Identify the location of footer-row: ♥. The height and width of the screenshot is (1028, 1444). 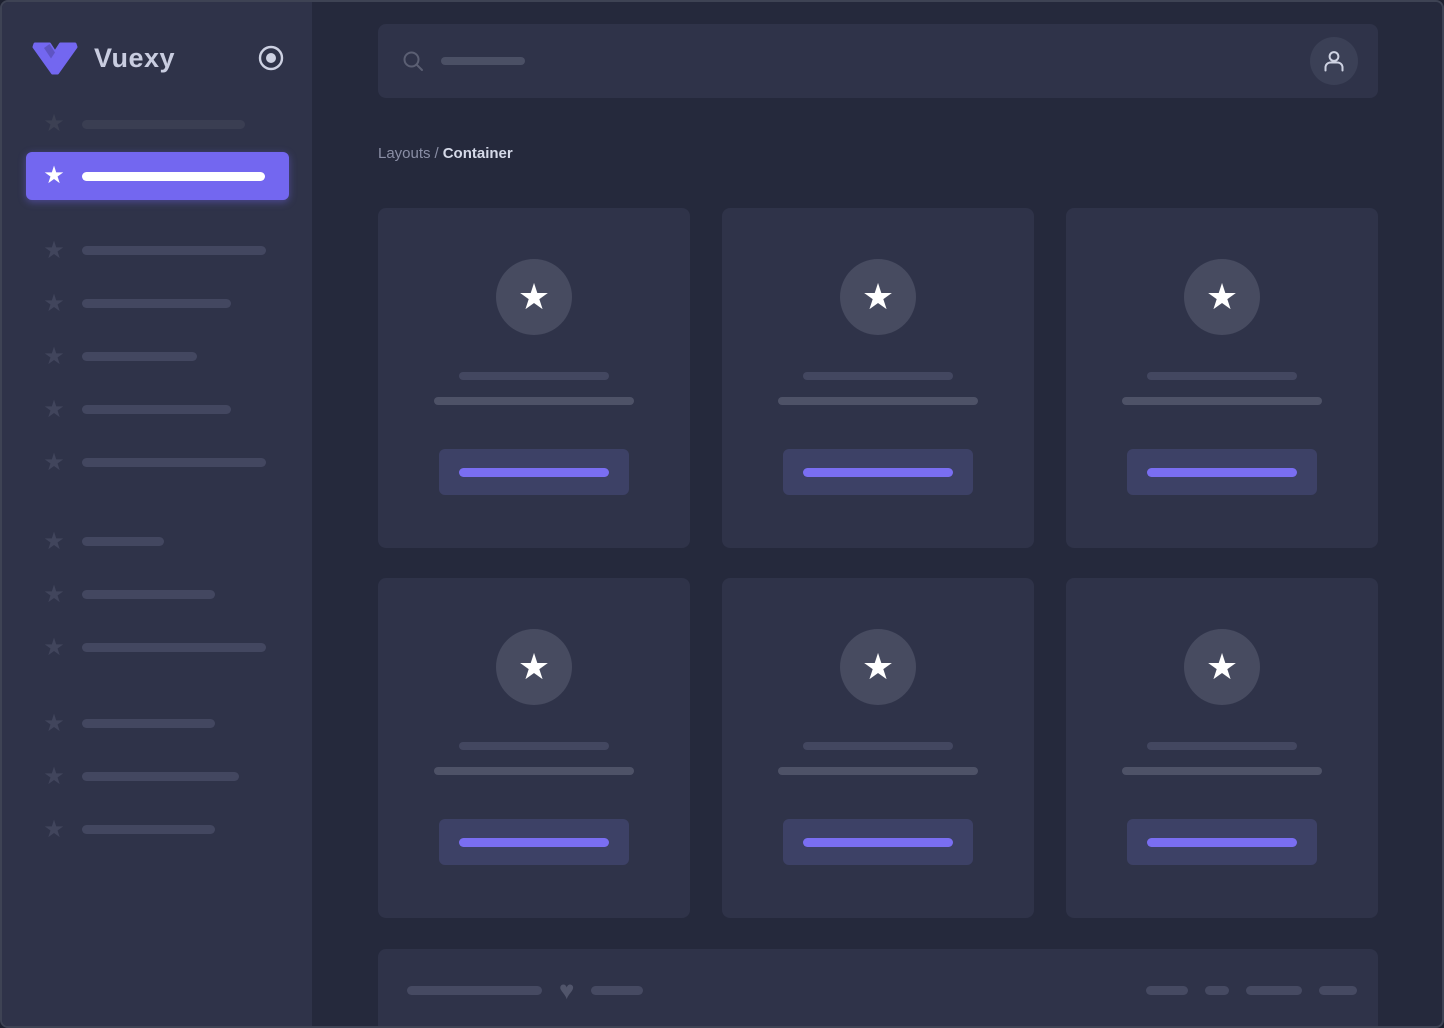
(882, 990).